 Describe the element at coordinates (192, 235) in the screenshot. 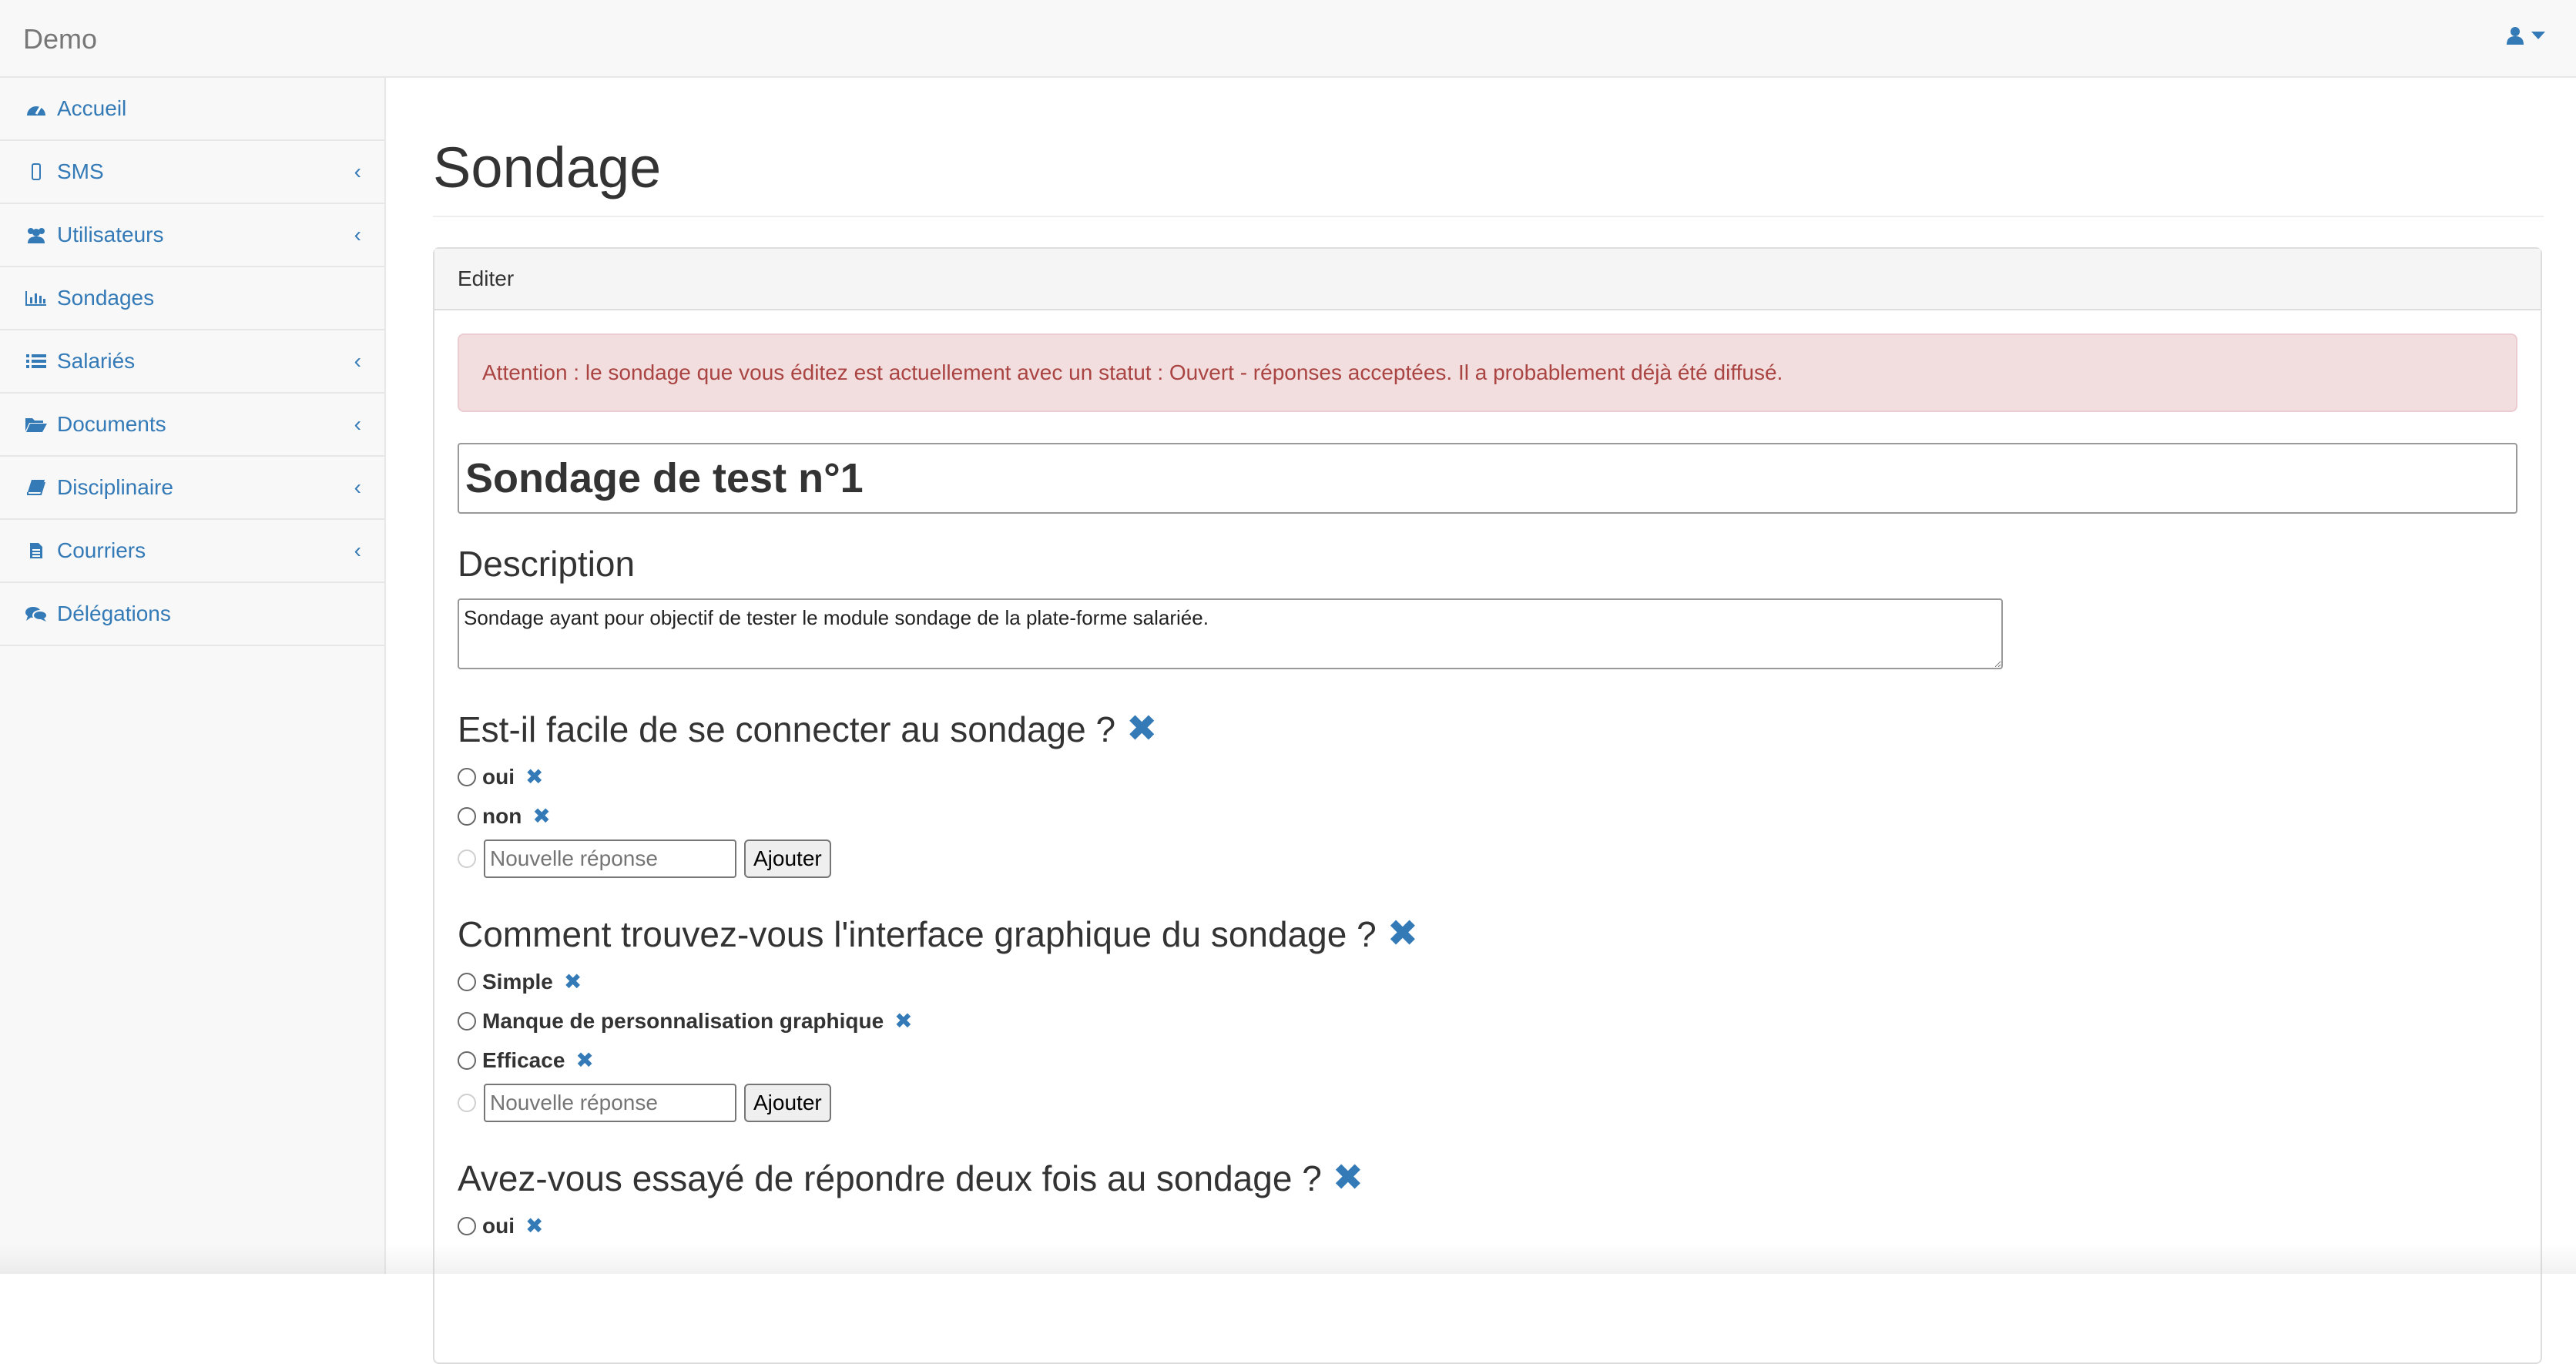

I see `sidebar-item-utilisateurs: Utilisateurs ‹` at that location.